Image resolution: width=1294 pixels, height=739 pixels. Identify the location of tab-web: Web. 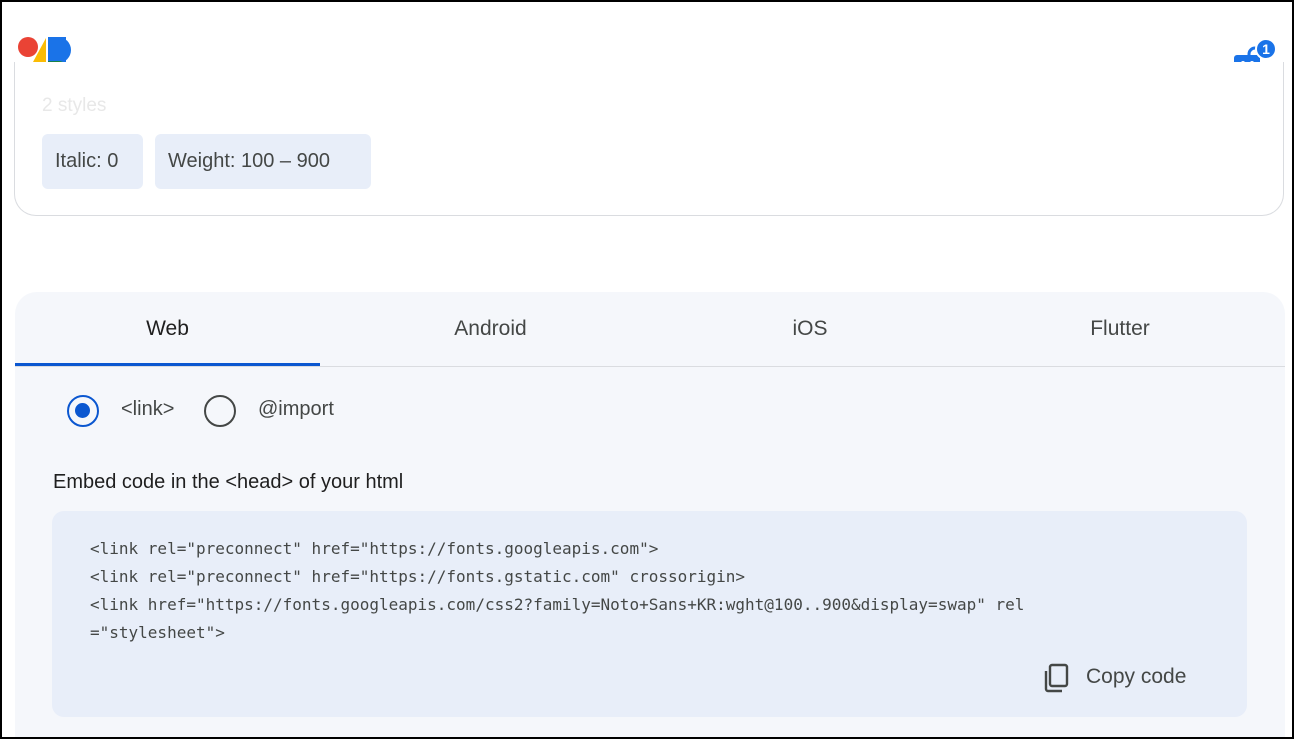
(167, 329).